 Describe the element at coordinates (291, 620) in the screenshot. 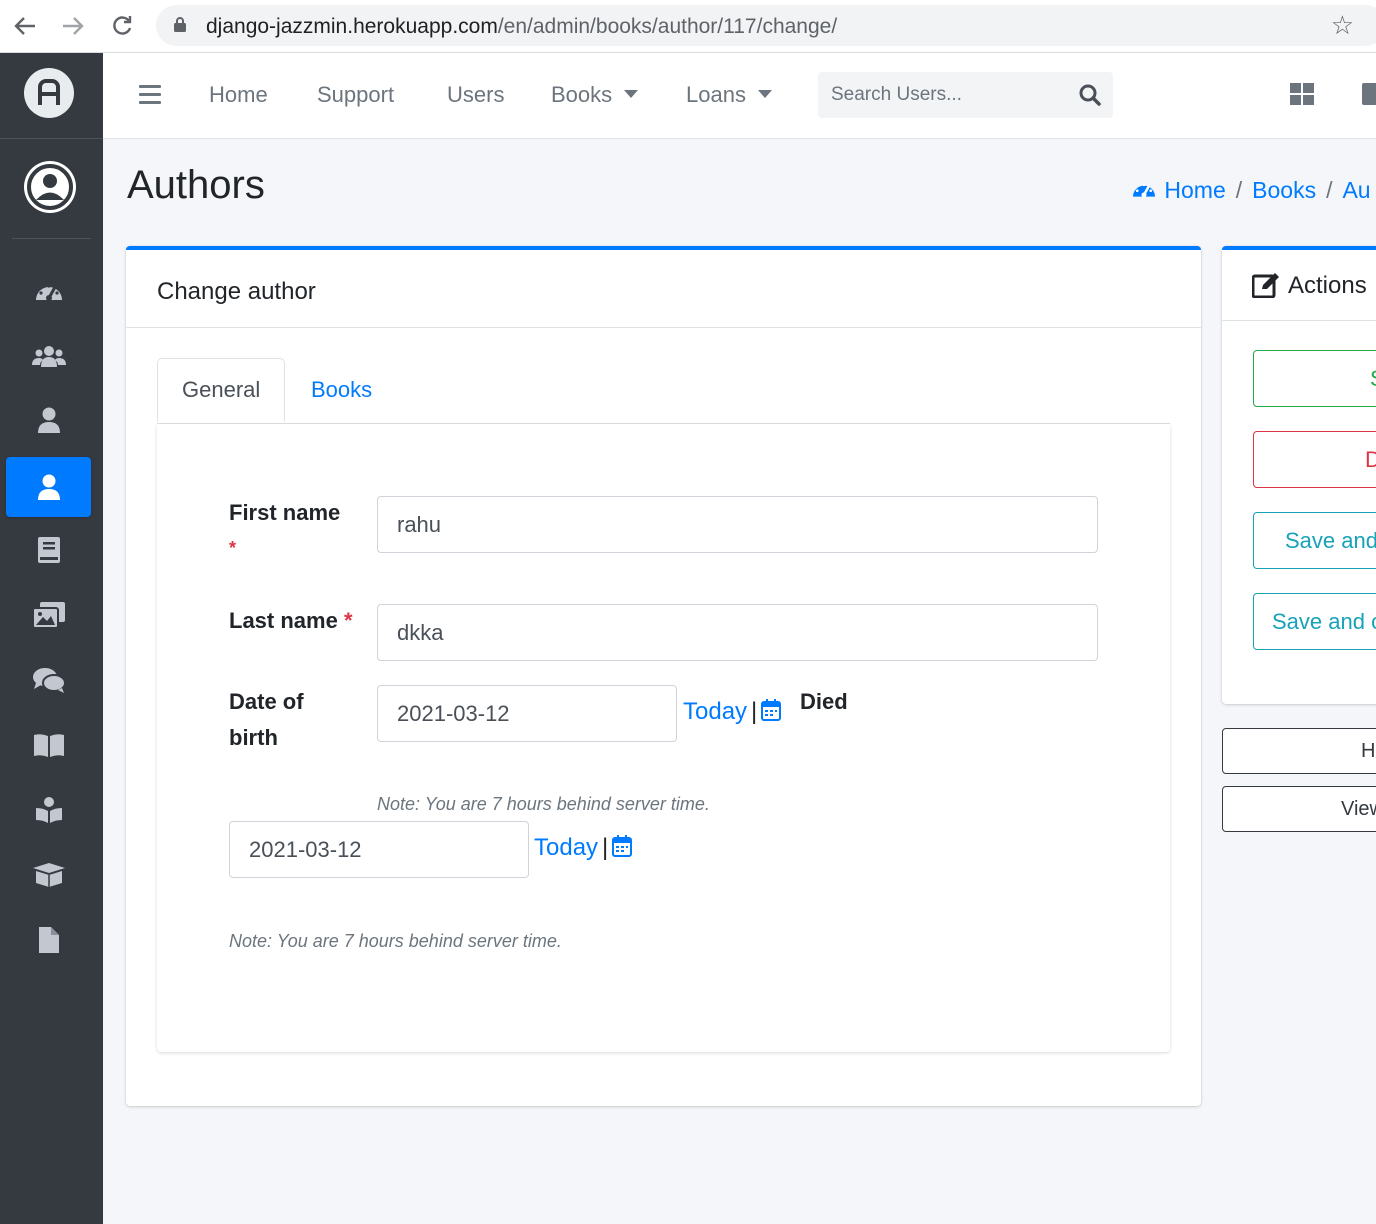

I see `last-name-label: Last name *` at that location.